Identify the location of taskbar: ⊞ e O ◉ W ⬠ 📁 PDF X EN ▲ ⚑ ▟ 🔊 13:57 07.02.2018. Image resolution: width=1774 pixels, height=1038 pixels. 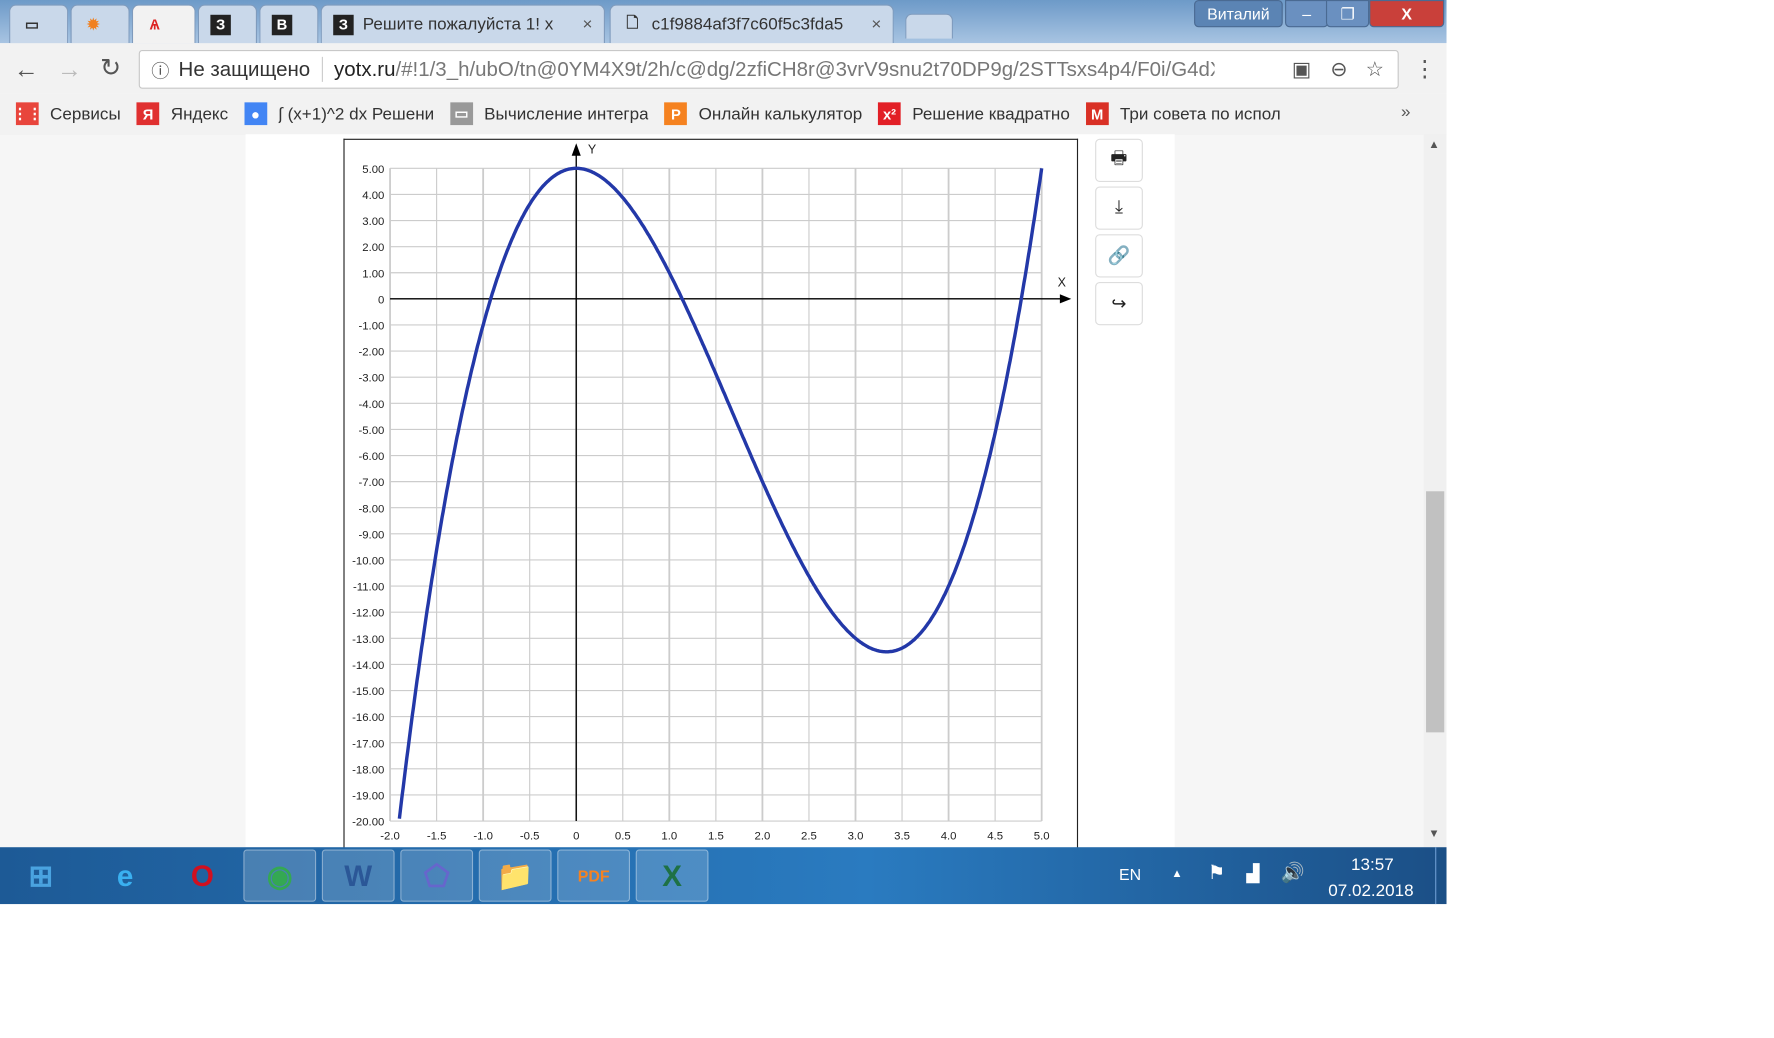
(724, 876).